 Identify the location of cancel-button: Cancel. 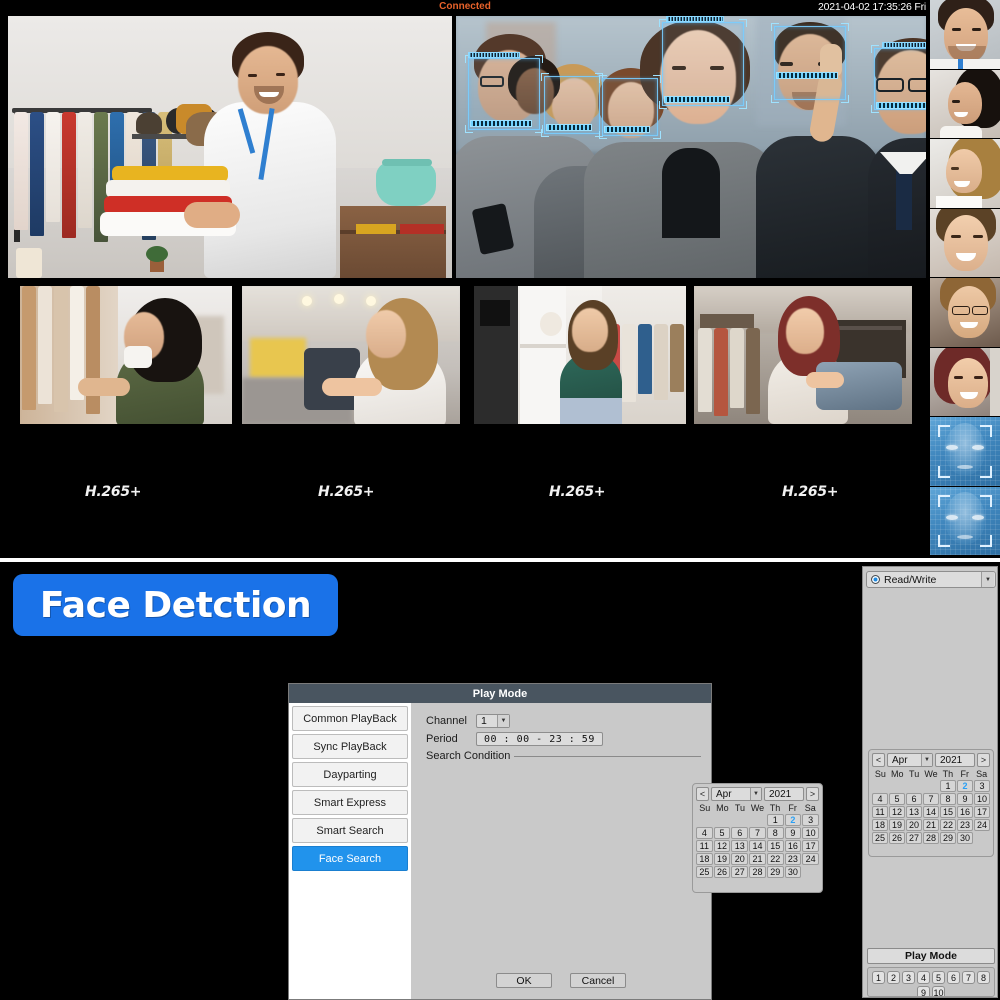
(598, 980).